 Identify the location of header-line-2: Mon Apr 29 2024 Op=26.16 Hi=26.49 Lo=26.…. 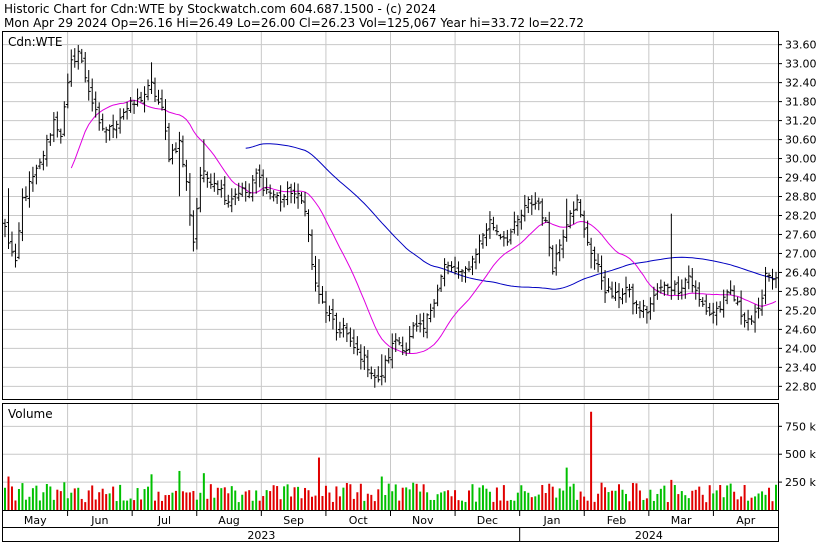
(294, 23).